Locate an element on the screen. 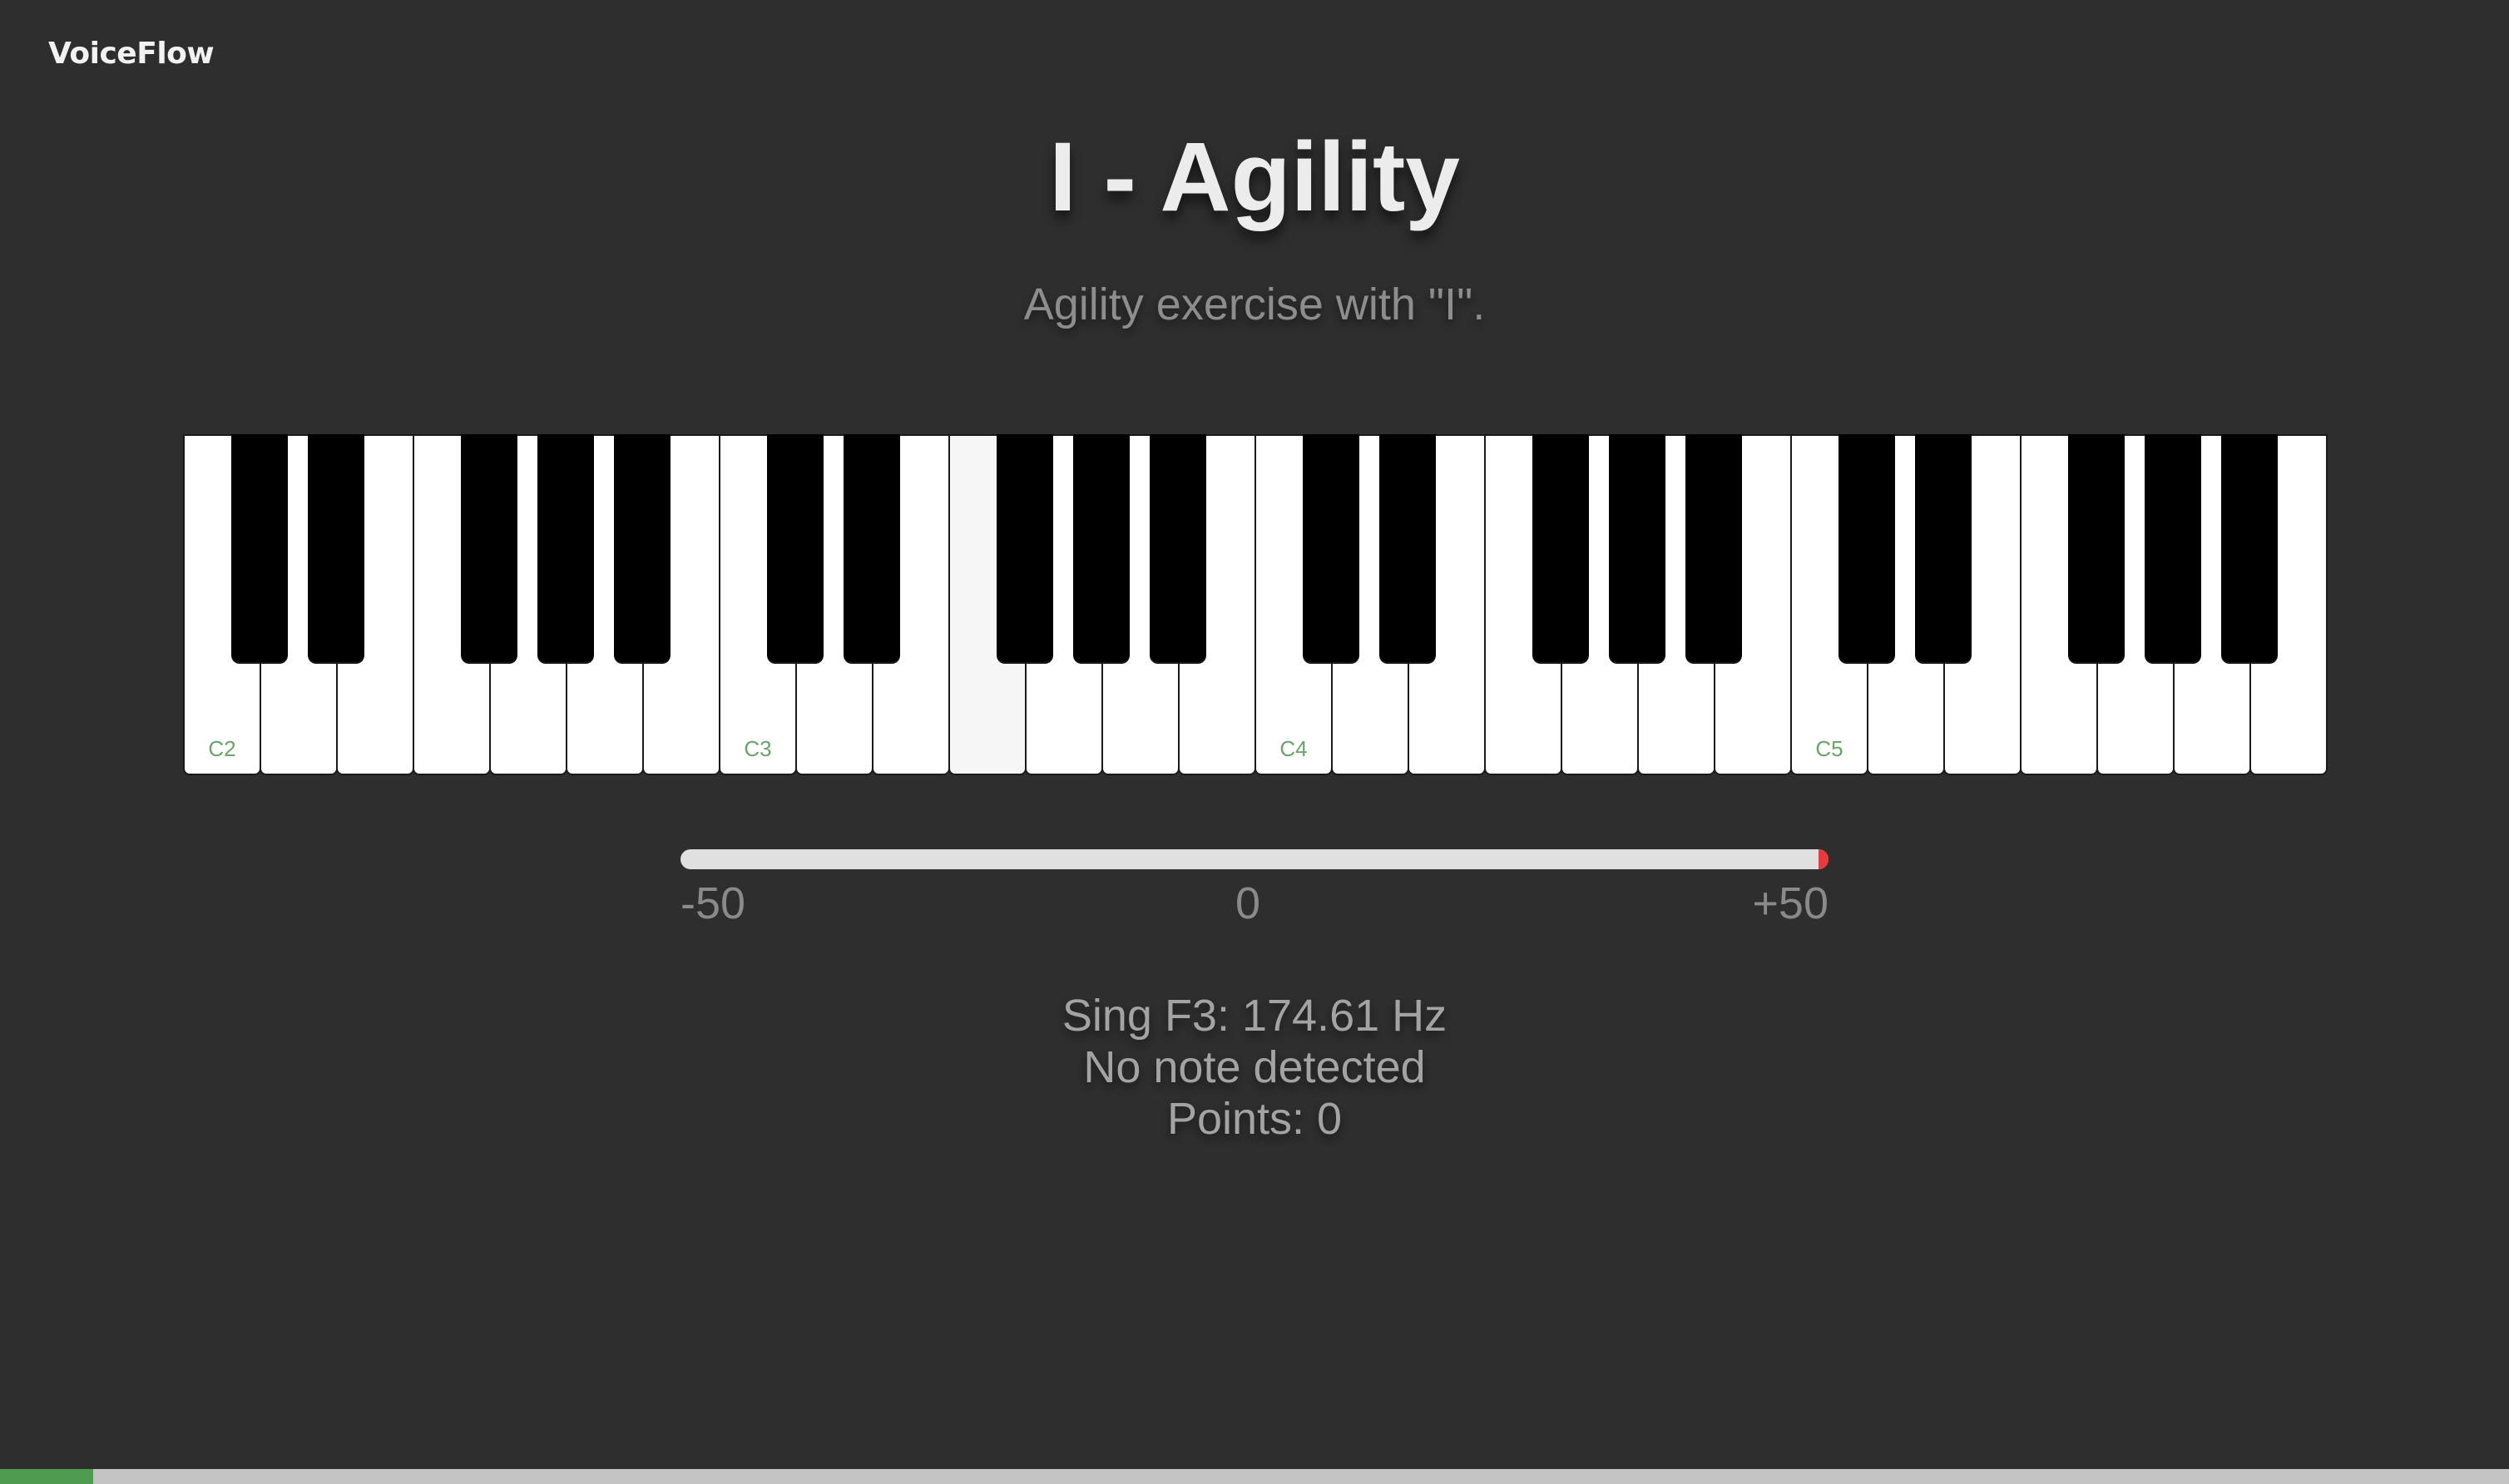 The width and height of the screenshot is (2509, 1484). piano-key-asharp3 is located at coordinates (1178, 548).